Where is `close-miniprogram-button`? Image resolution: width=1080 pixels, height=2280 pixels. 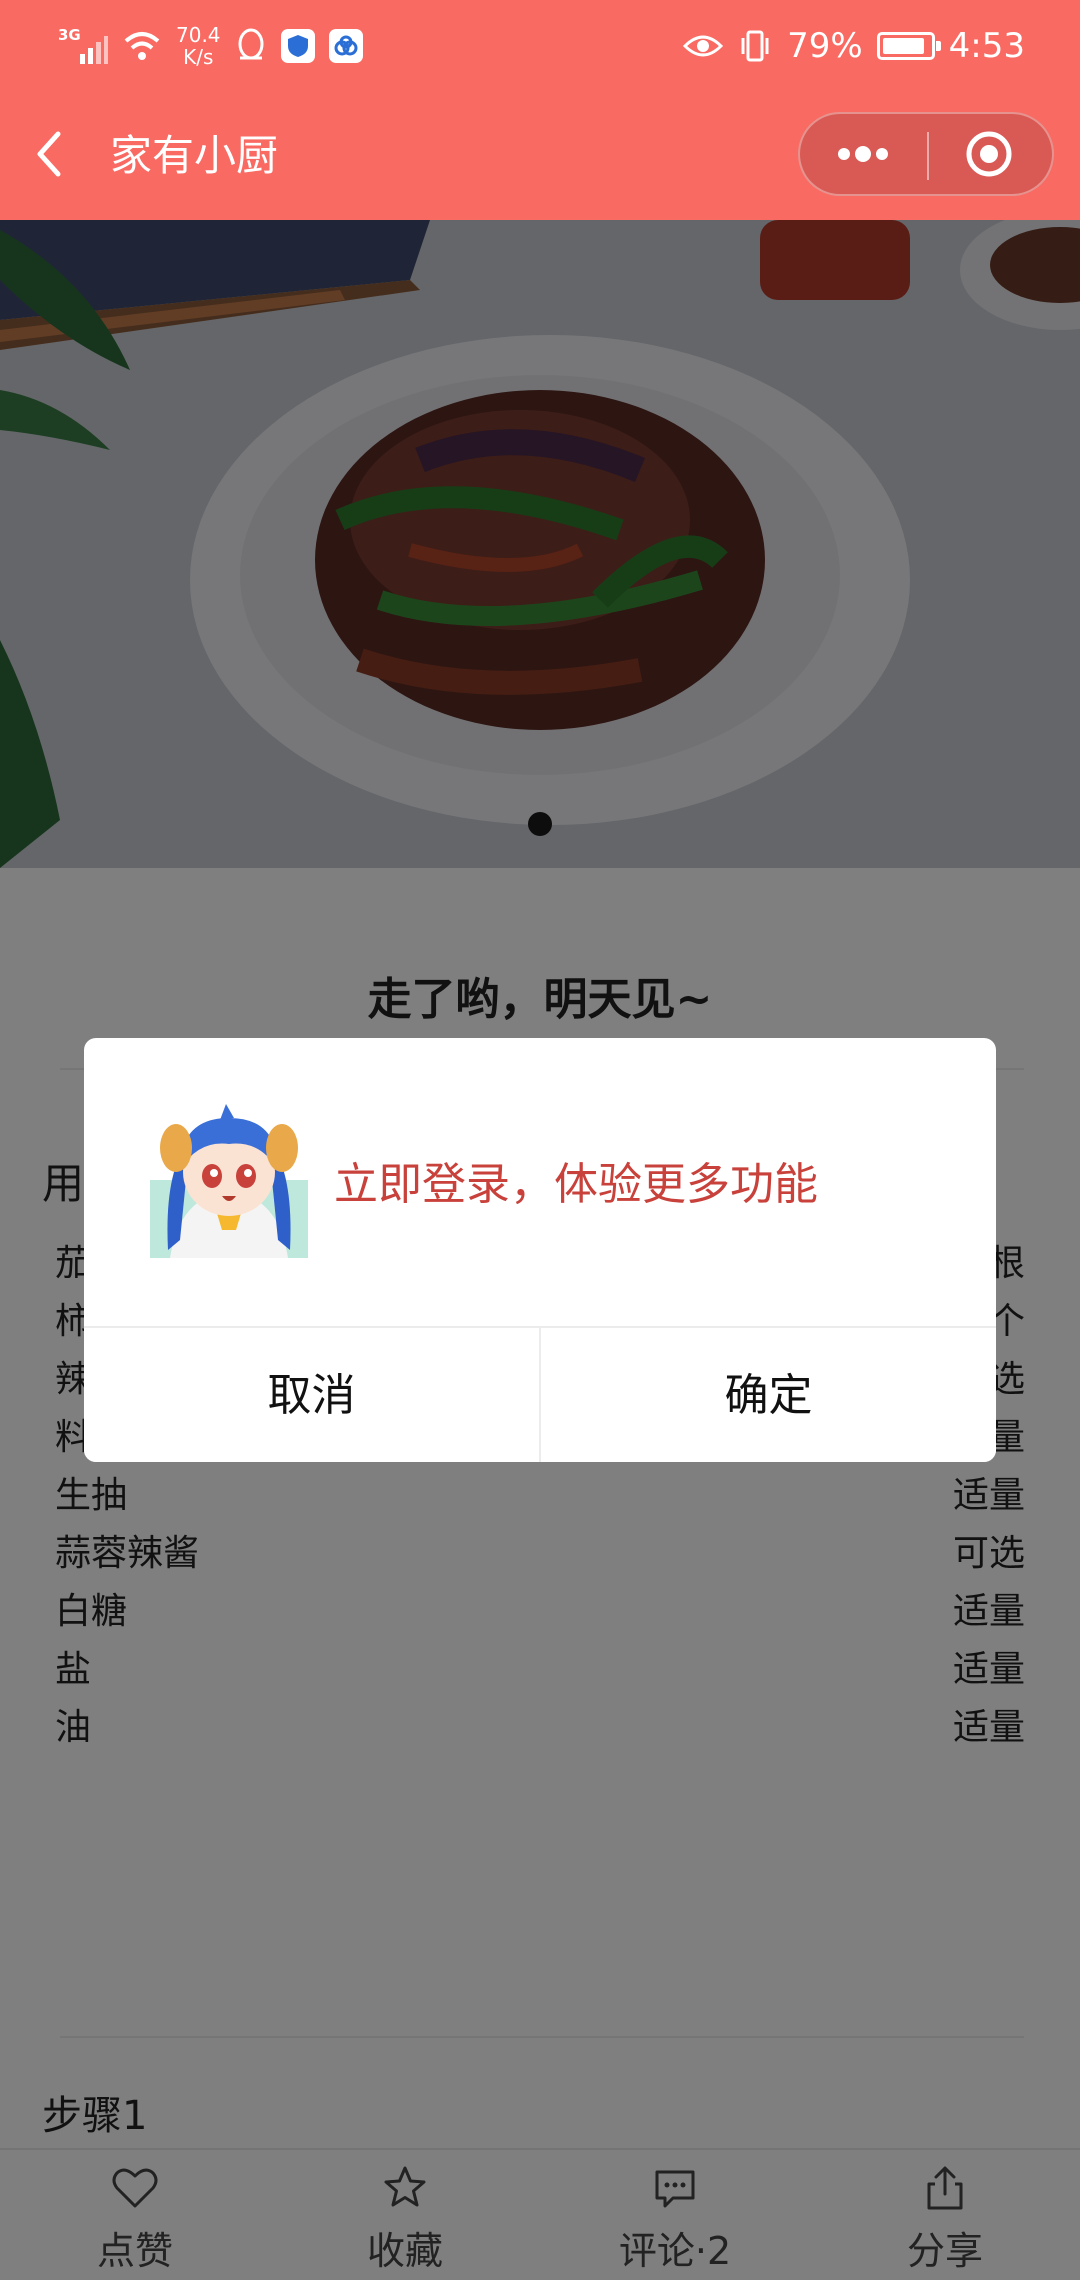 close-miniprogram-button is located at coordinates (989, 154).